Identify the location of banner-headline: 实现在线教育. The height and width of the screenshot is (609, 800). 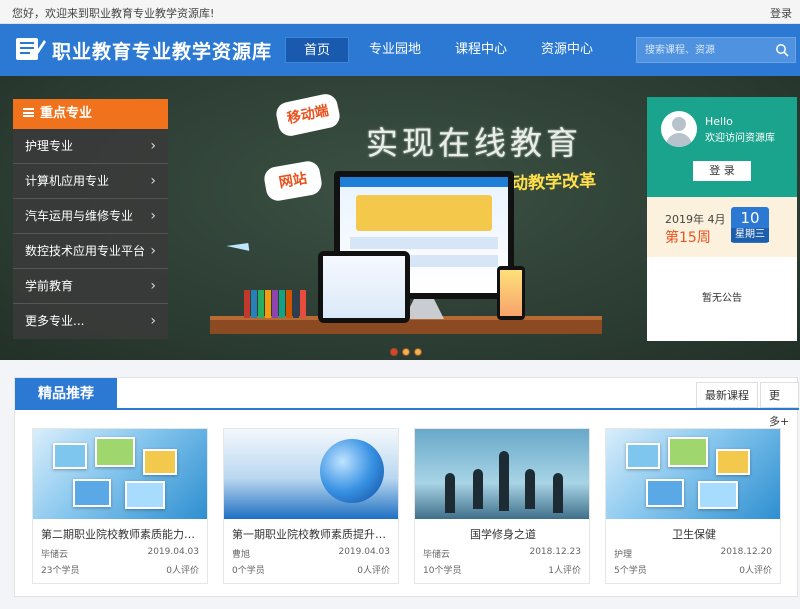
(474, 143).